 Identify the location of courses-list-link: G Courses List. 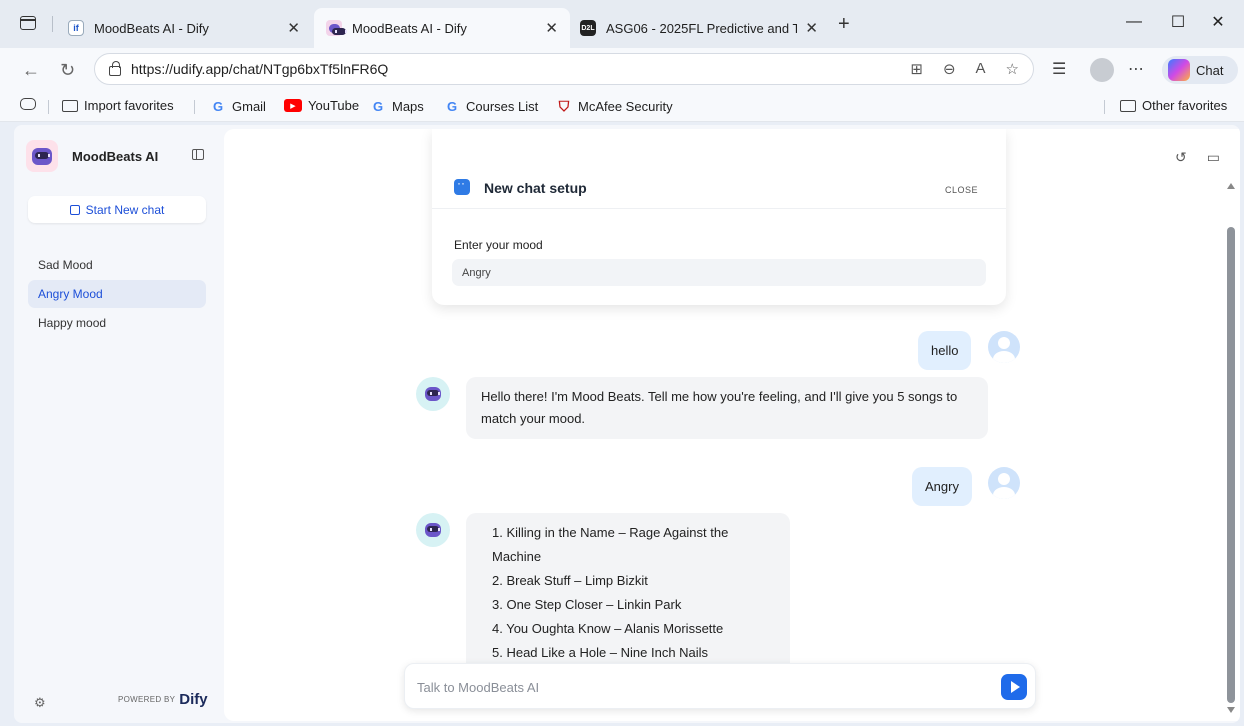
(491, 106).